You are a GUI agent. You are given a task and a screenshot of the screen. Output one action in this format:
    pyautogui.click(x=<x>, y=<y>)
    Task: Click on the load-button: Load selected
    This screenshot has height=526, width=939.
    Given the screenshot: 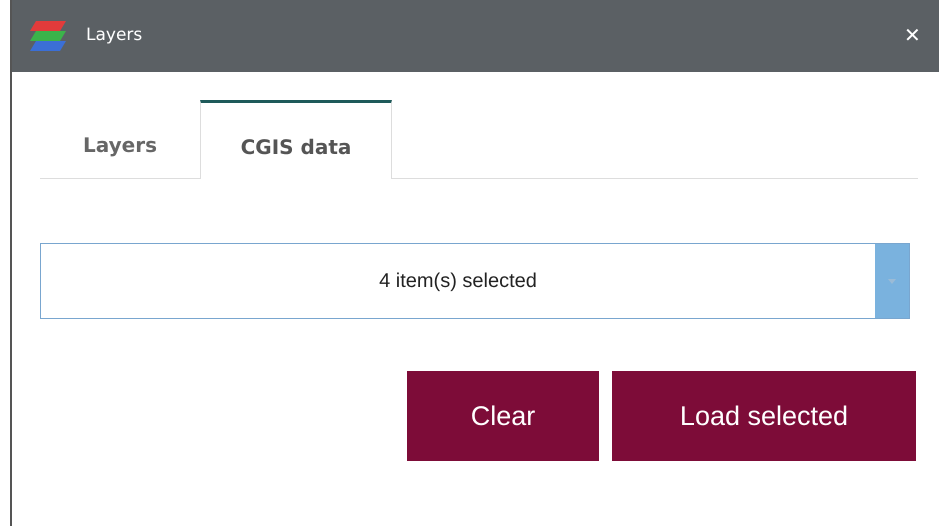 What is the action you would take?
    pyautogui.click(x=764, y=416)
    